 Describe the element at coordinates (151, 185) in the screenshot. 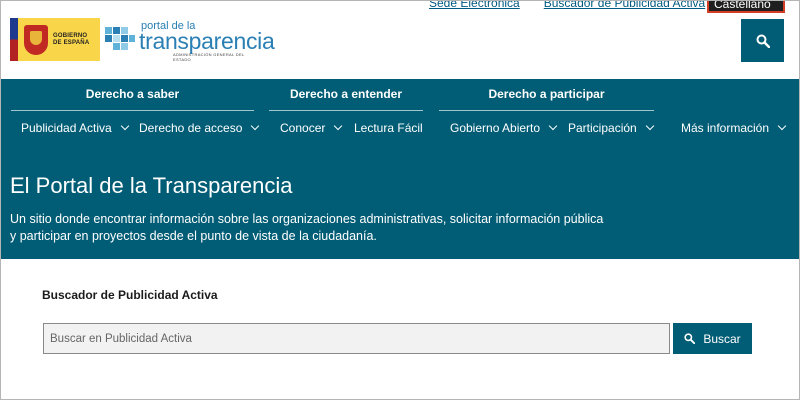

I see `page-title: El Portal de la Transparencia` at that location.